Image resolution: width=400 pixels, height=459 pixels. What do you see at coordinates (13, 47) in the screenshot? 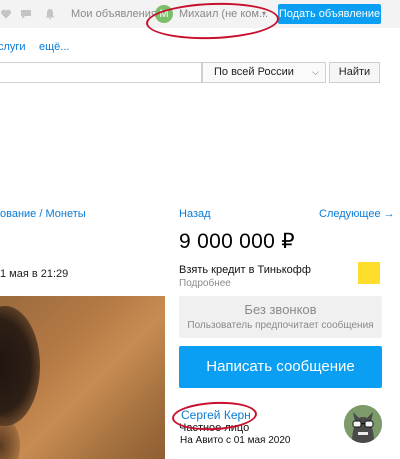
I see `nav-services-link: слуги` at bounding box center [13, 47].